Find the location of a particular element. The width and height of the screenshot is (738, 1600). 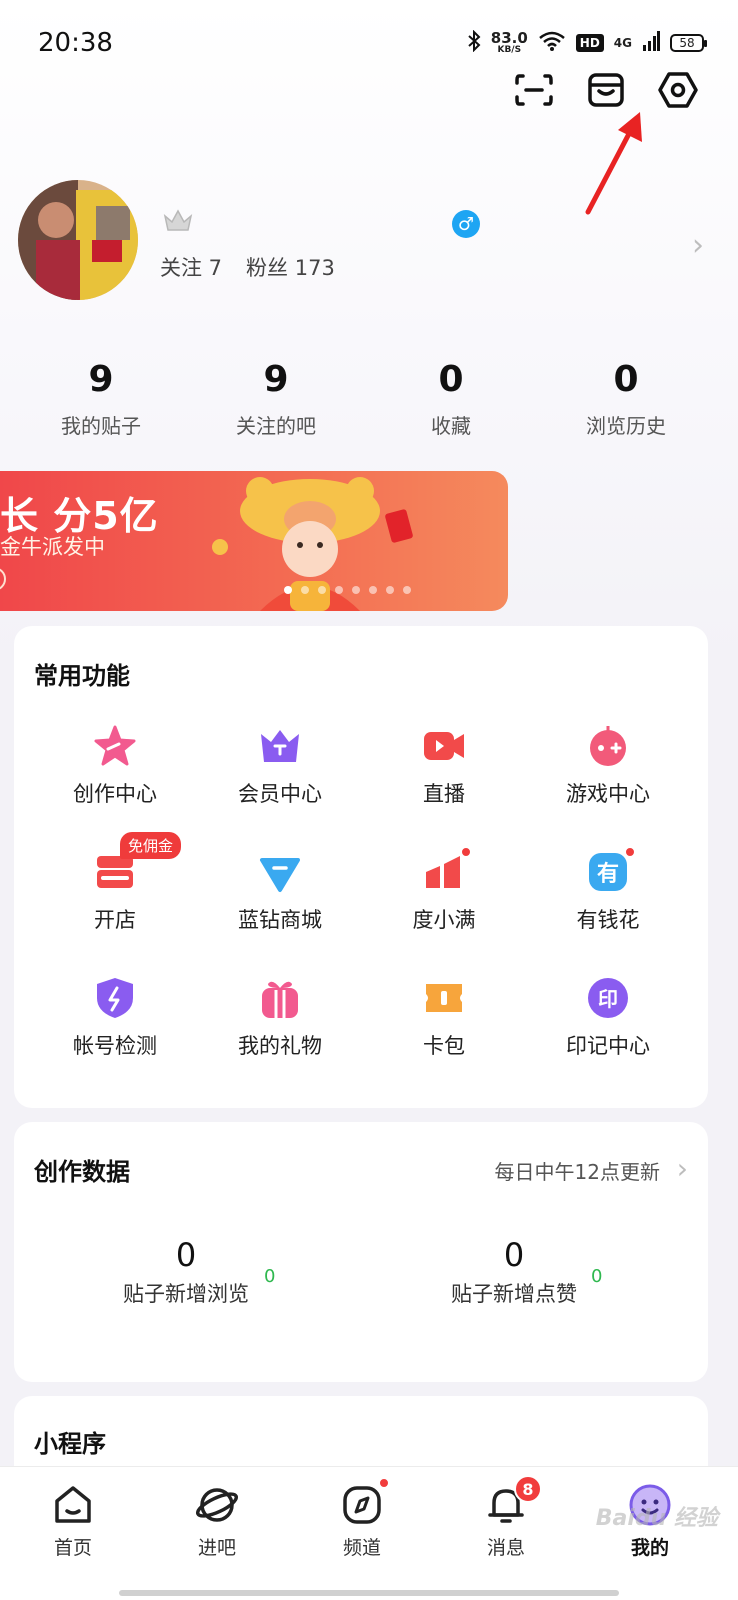

battery-indicator: 58 is located at coordinates (688, 43).